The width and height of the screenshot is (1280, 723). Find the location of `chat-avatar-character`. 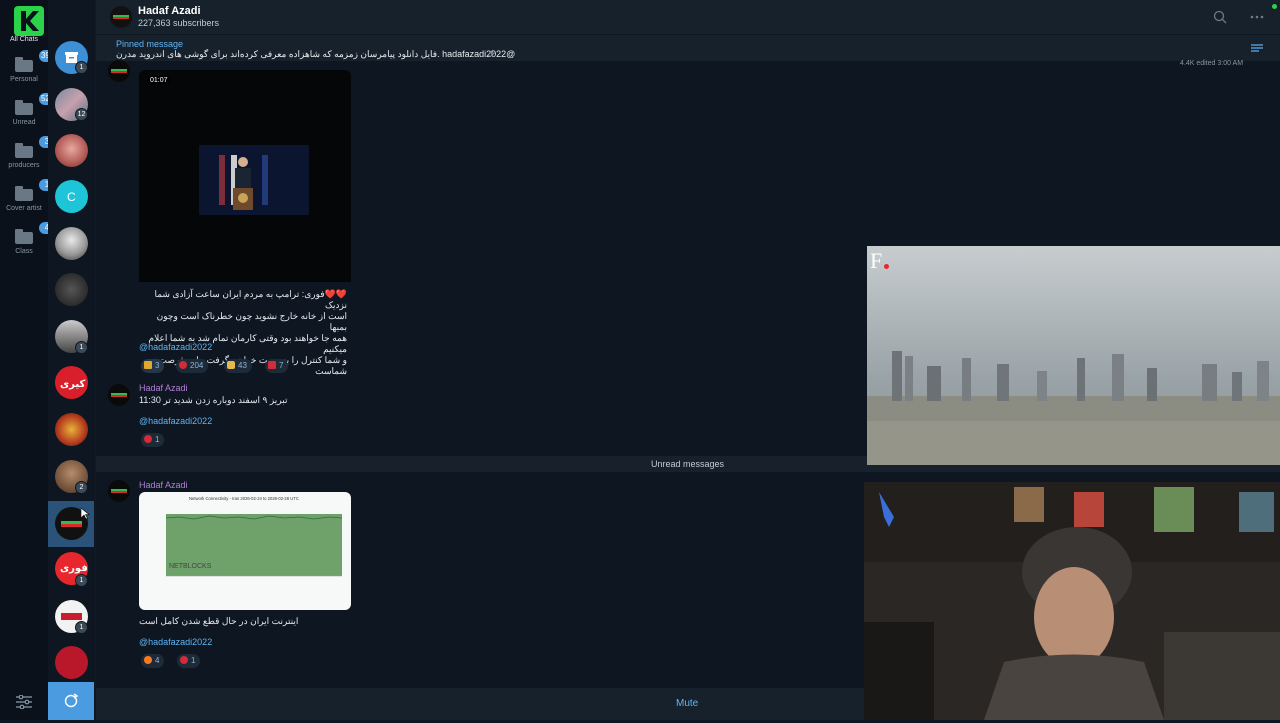

chat-avatar-character is located at coordinates (71, 150).